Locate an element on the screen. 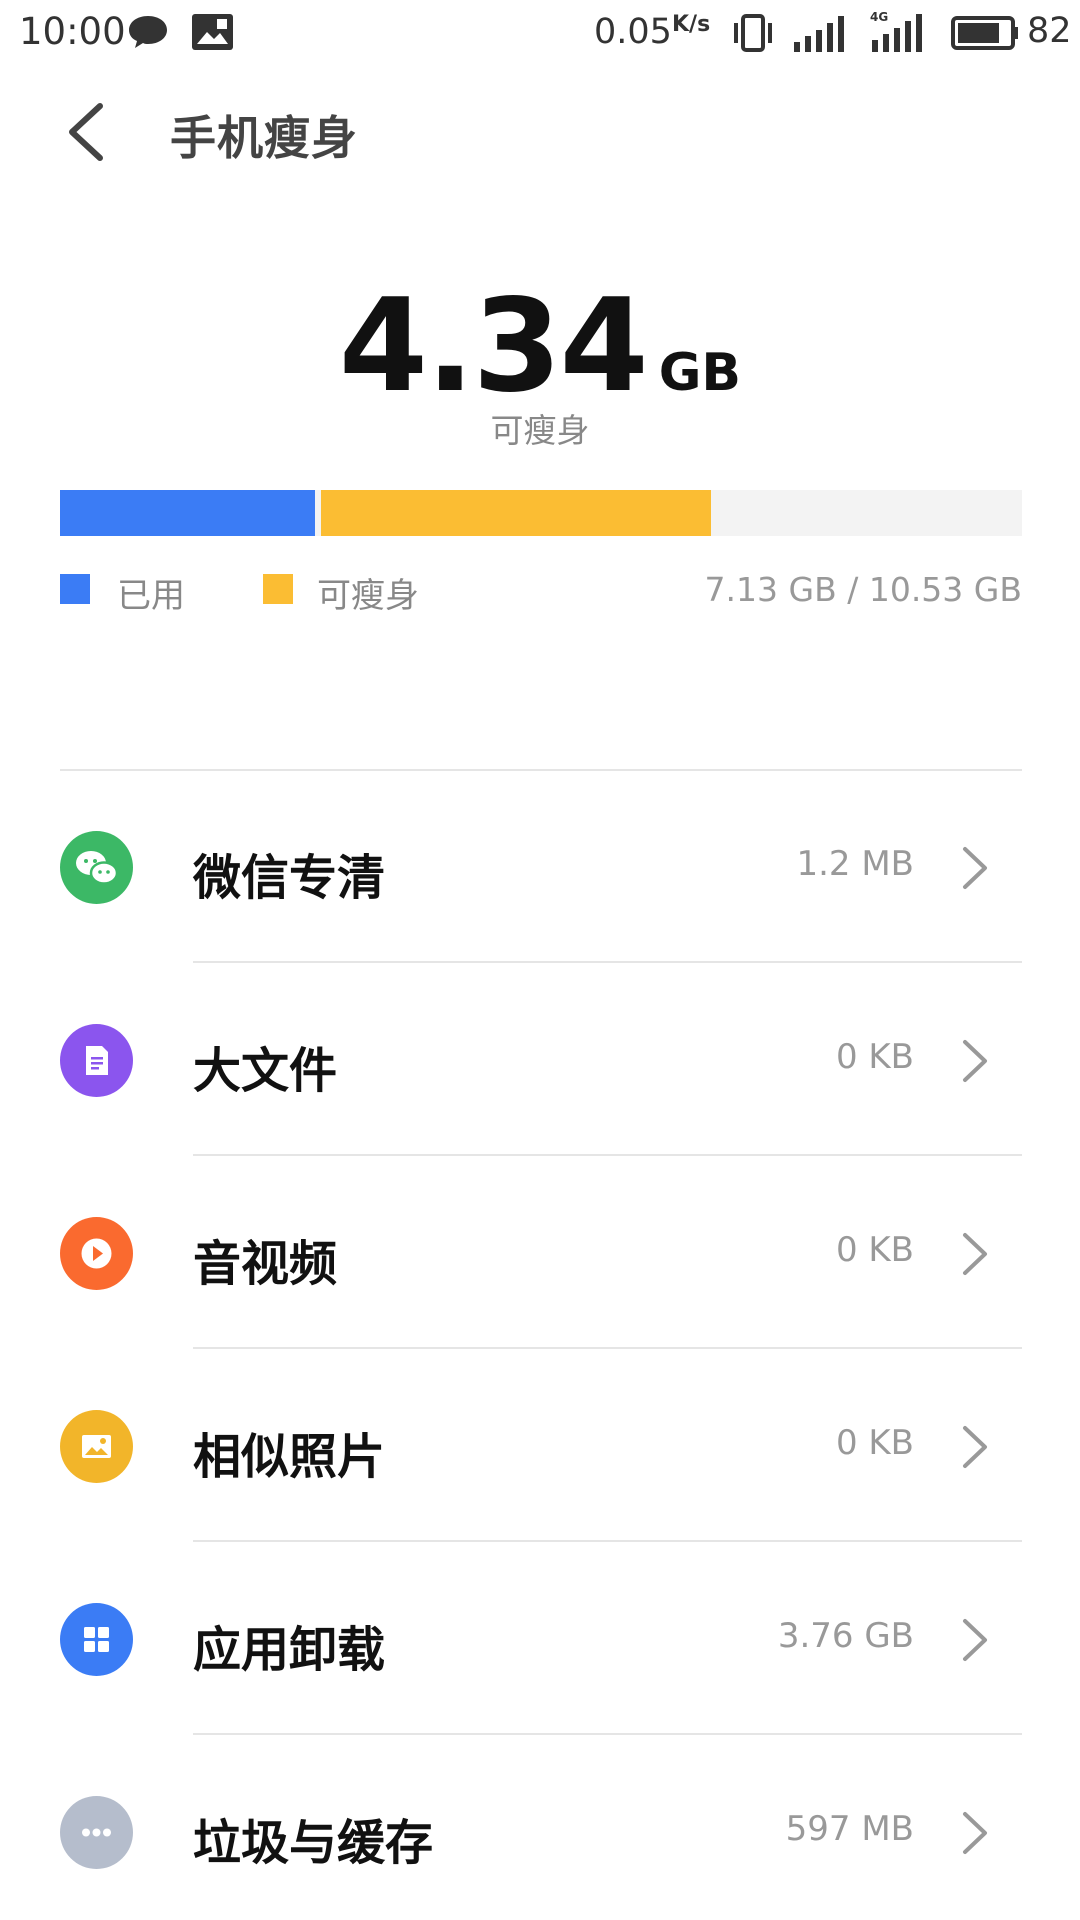 The height and width of the screenshot is (1920, 1080). svg-text: 4G is located at coordinates (879, 17).